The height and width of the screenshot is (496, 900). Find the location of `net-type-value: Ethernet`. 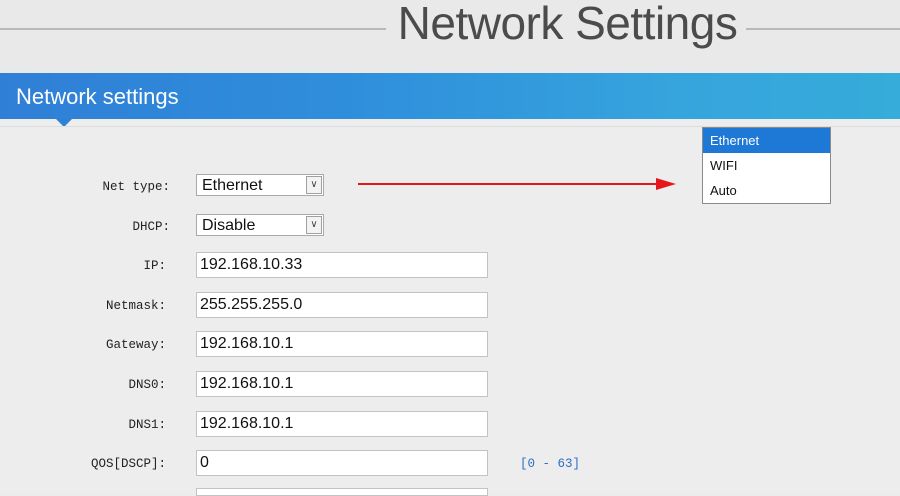

net-type-value: Ethernet is located at coordinates (232, 185).